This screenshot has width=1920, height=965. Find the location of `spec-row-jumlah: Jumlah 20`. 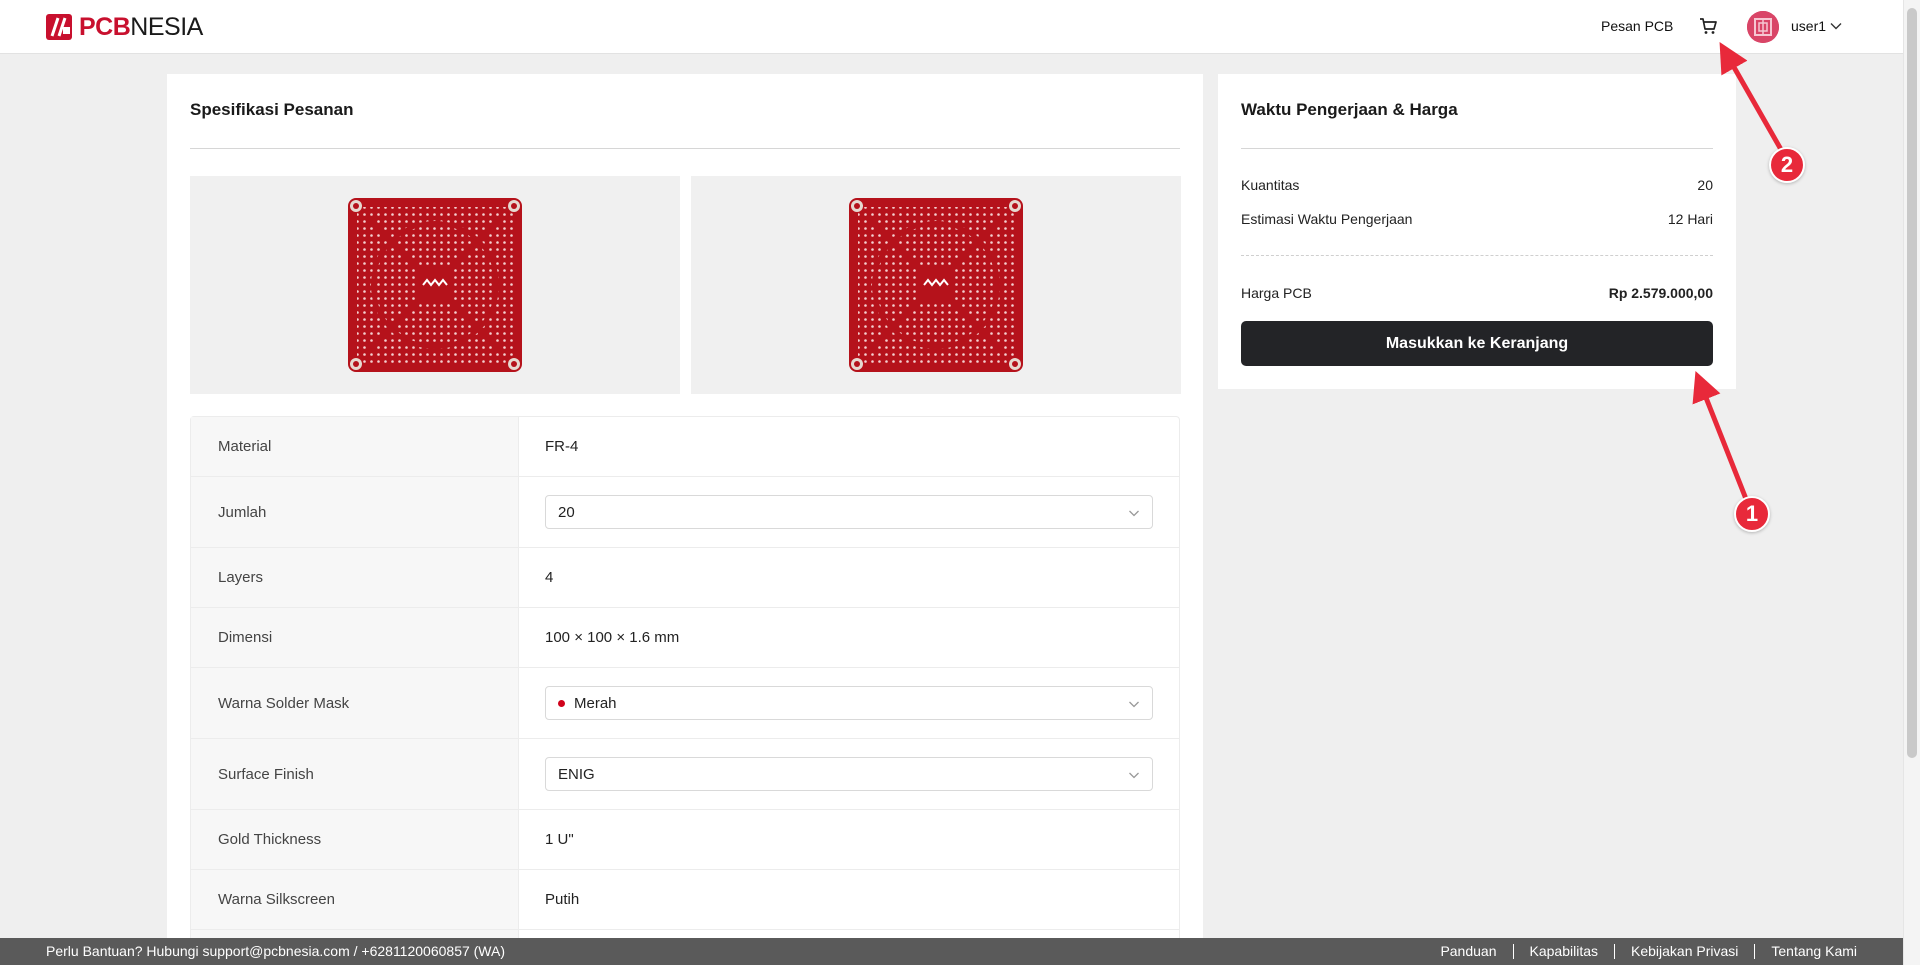

spec-row-jumlah: Jumlah 20 is located at coordinates (685, 512).